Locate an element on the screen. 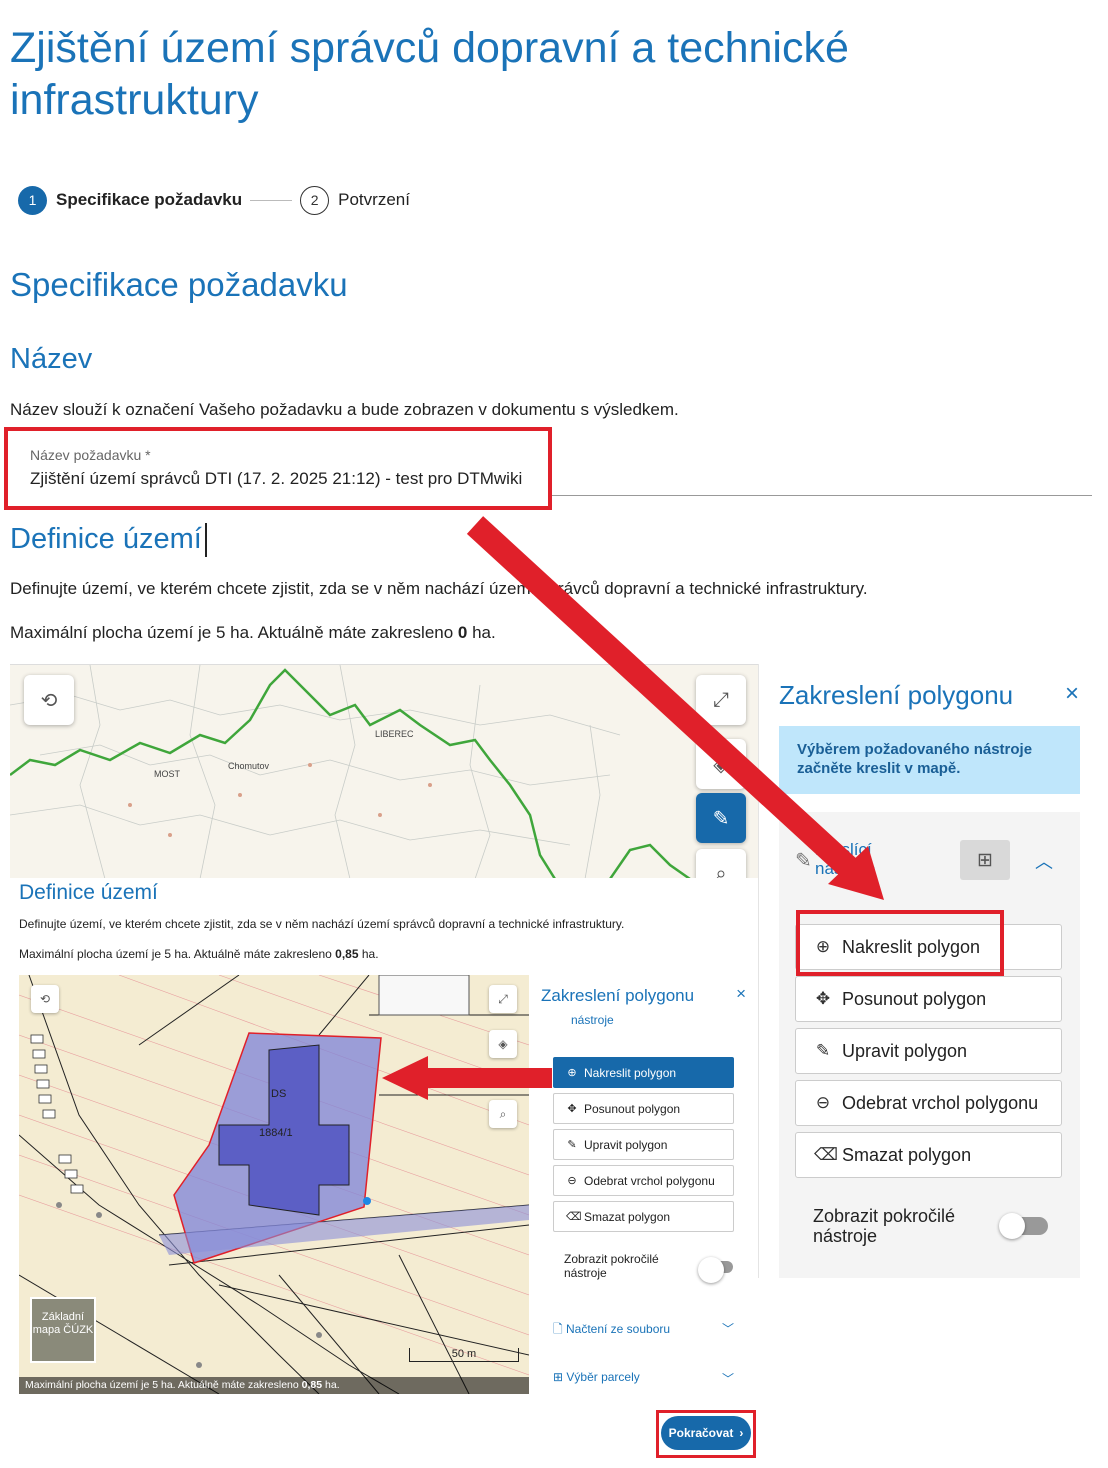  arrowhead-polygon is located at coordinates (405, 1078).